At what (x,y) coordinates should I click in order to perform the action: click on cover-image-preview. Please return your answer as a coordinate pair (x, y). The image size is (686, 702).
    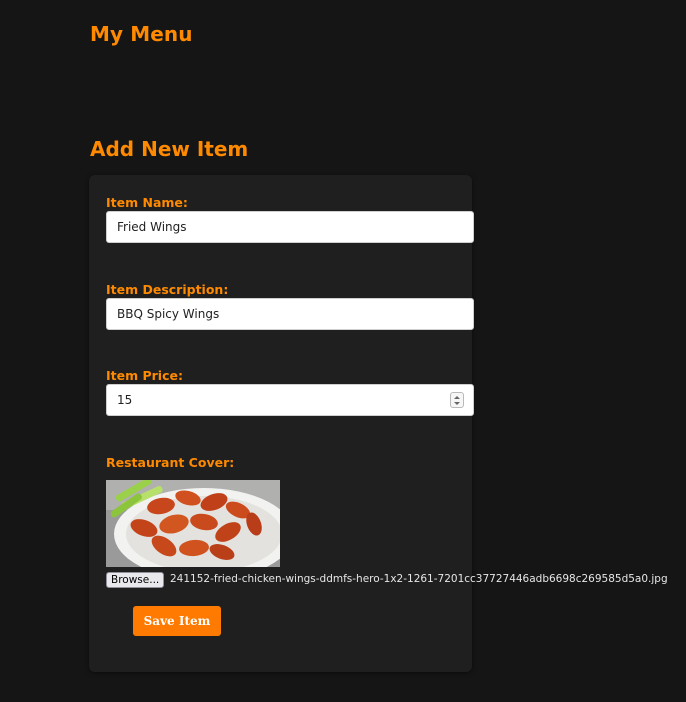
    Looking at the image, I should click on (193, 523).